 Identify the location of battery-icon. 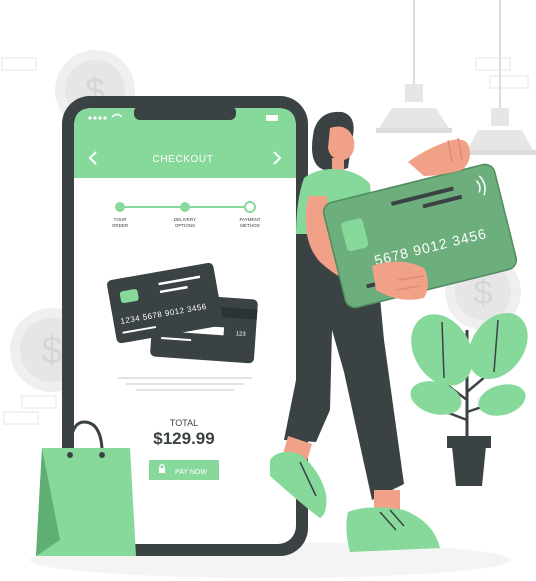
(272, 118).